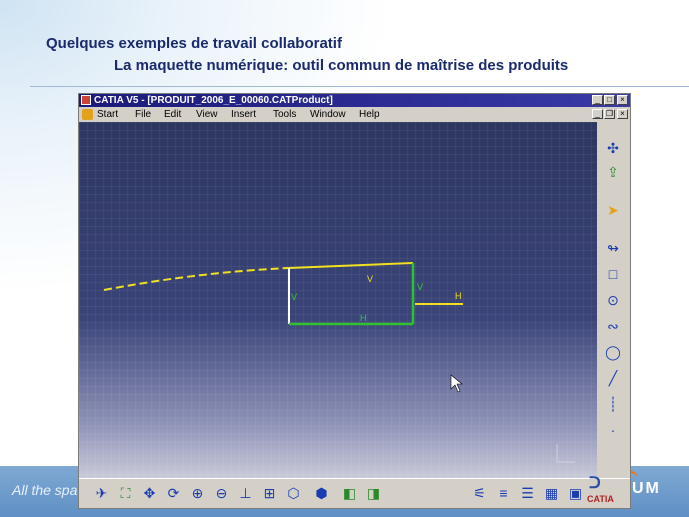 This screenshot has width=689, height=517. What do you see at coordinates (359, 86) in the screenshot?
I see `title-divider` at bounding box center [359, 86].